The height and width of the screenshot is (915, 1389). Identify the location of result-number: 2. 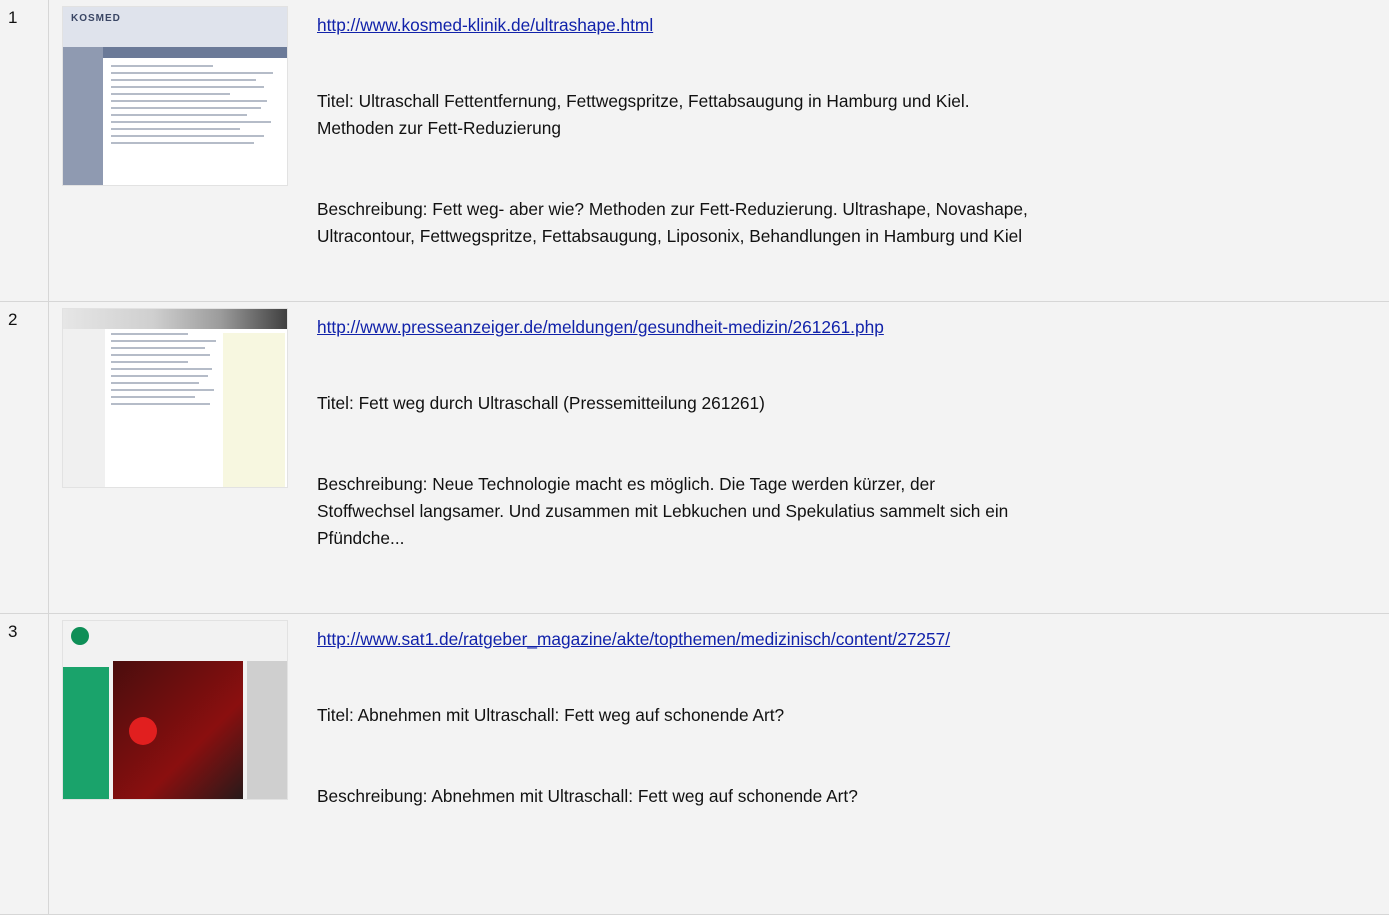
(24, 457).